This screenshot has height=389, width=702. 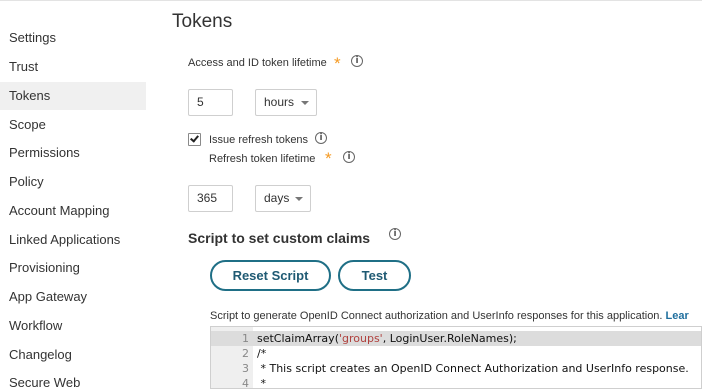 I want to click on sidebar-item-settings: Settings, so click(x=73, y=38).